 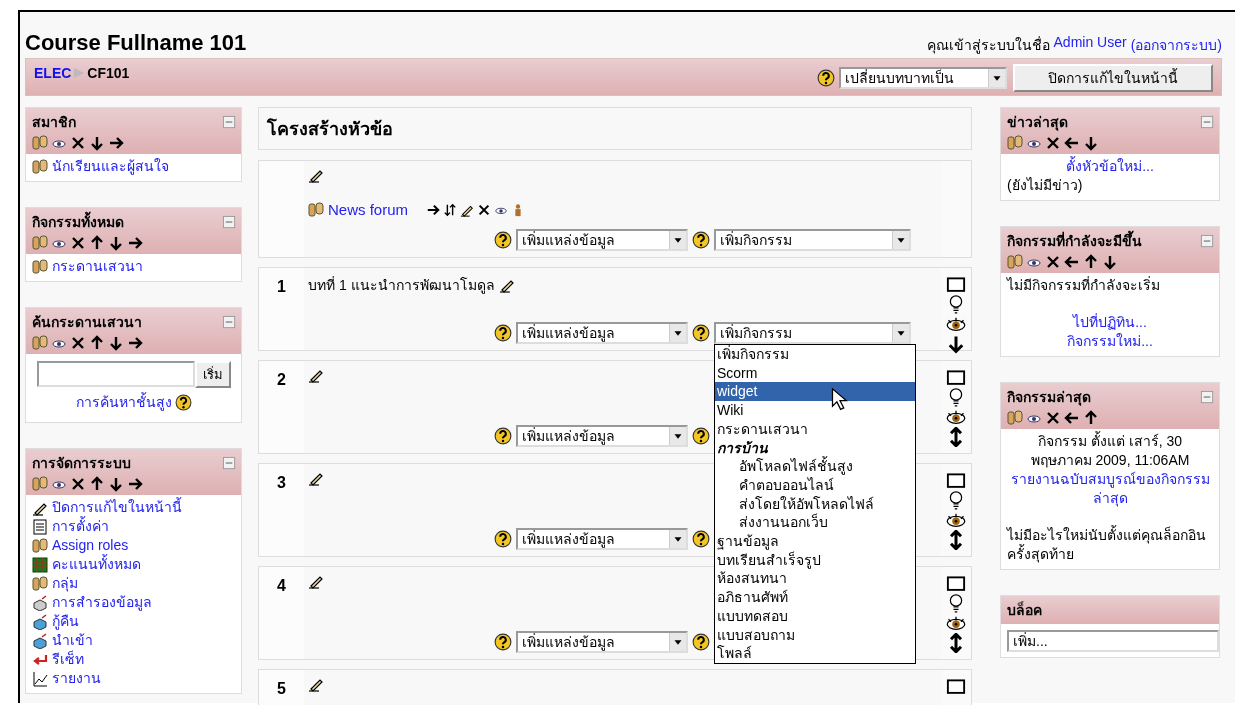 I want to click on add-activity-select: เพิ่มกิจกรรม, so click(x=812, y=333).